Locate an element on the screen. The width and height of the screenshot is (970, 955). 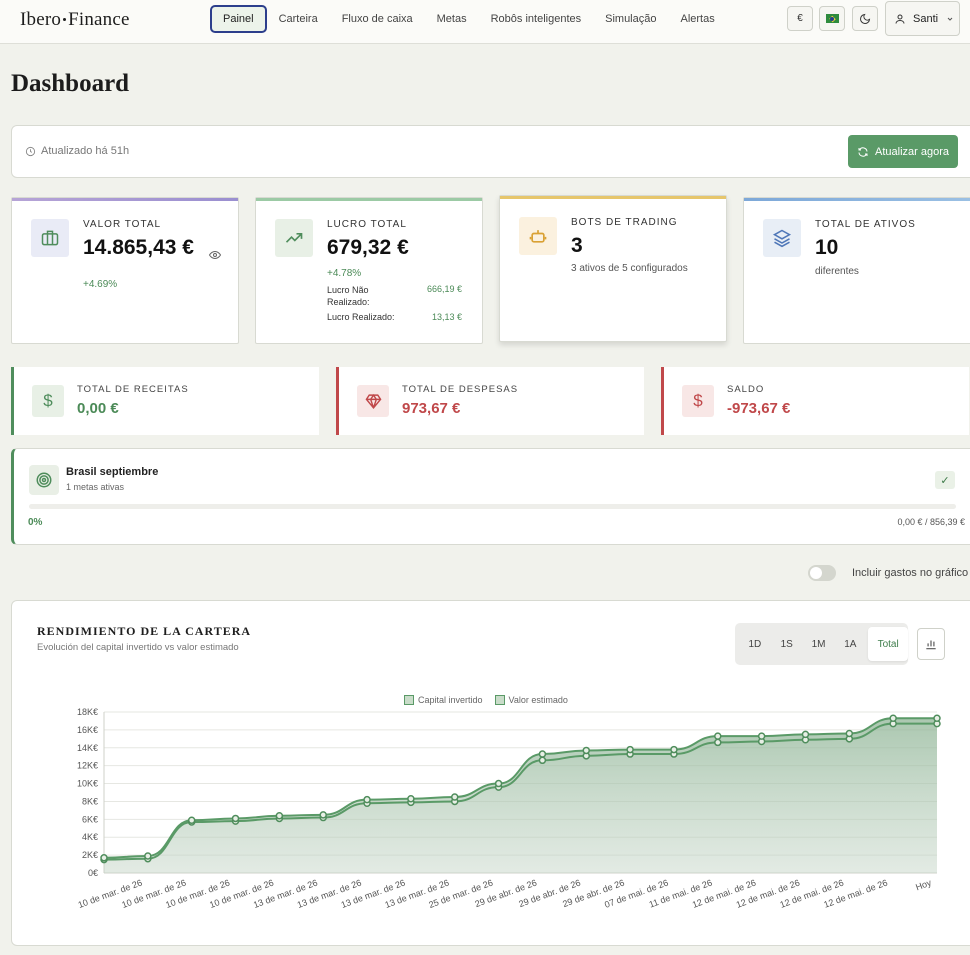
unrealized-profit-label: Lucro Não Realizado: is located at coordinates (348, 296).